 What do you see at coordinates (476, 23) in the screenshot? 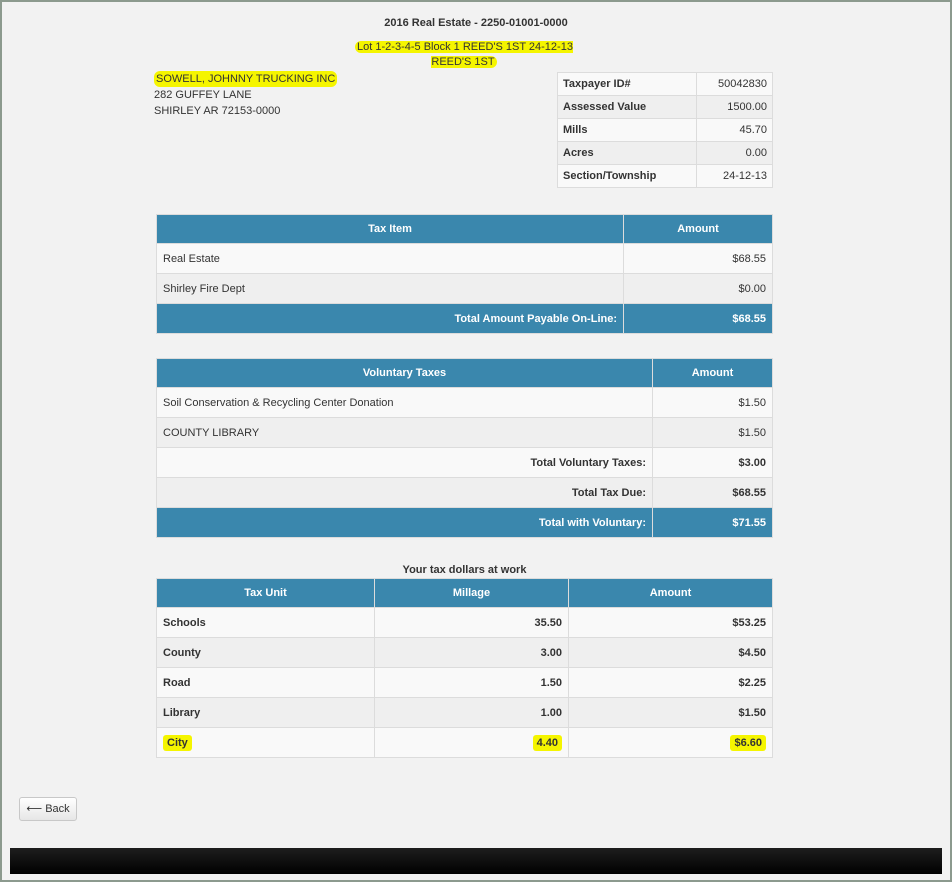
I see `page-title: 2016 Real Estate - 2250-01001-0000` at bounding box center [476, 23].